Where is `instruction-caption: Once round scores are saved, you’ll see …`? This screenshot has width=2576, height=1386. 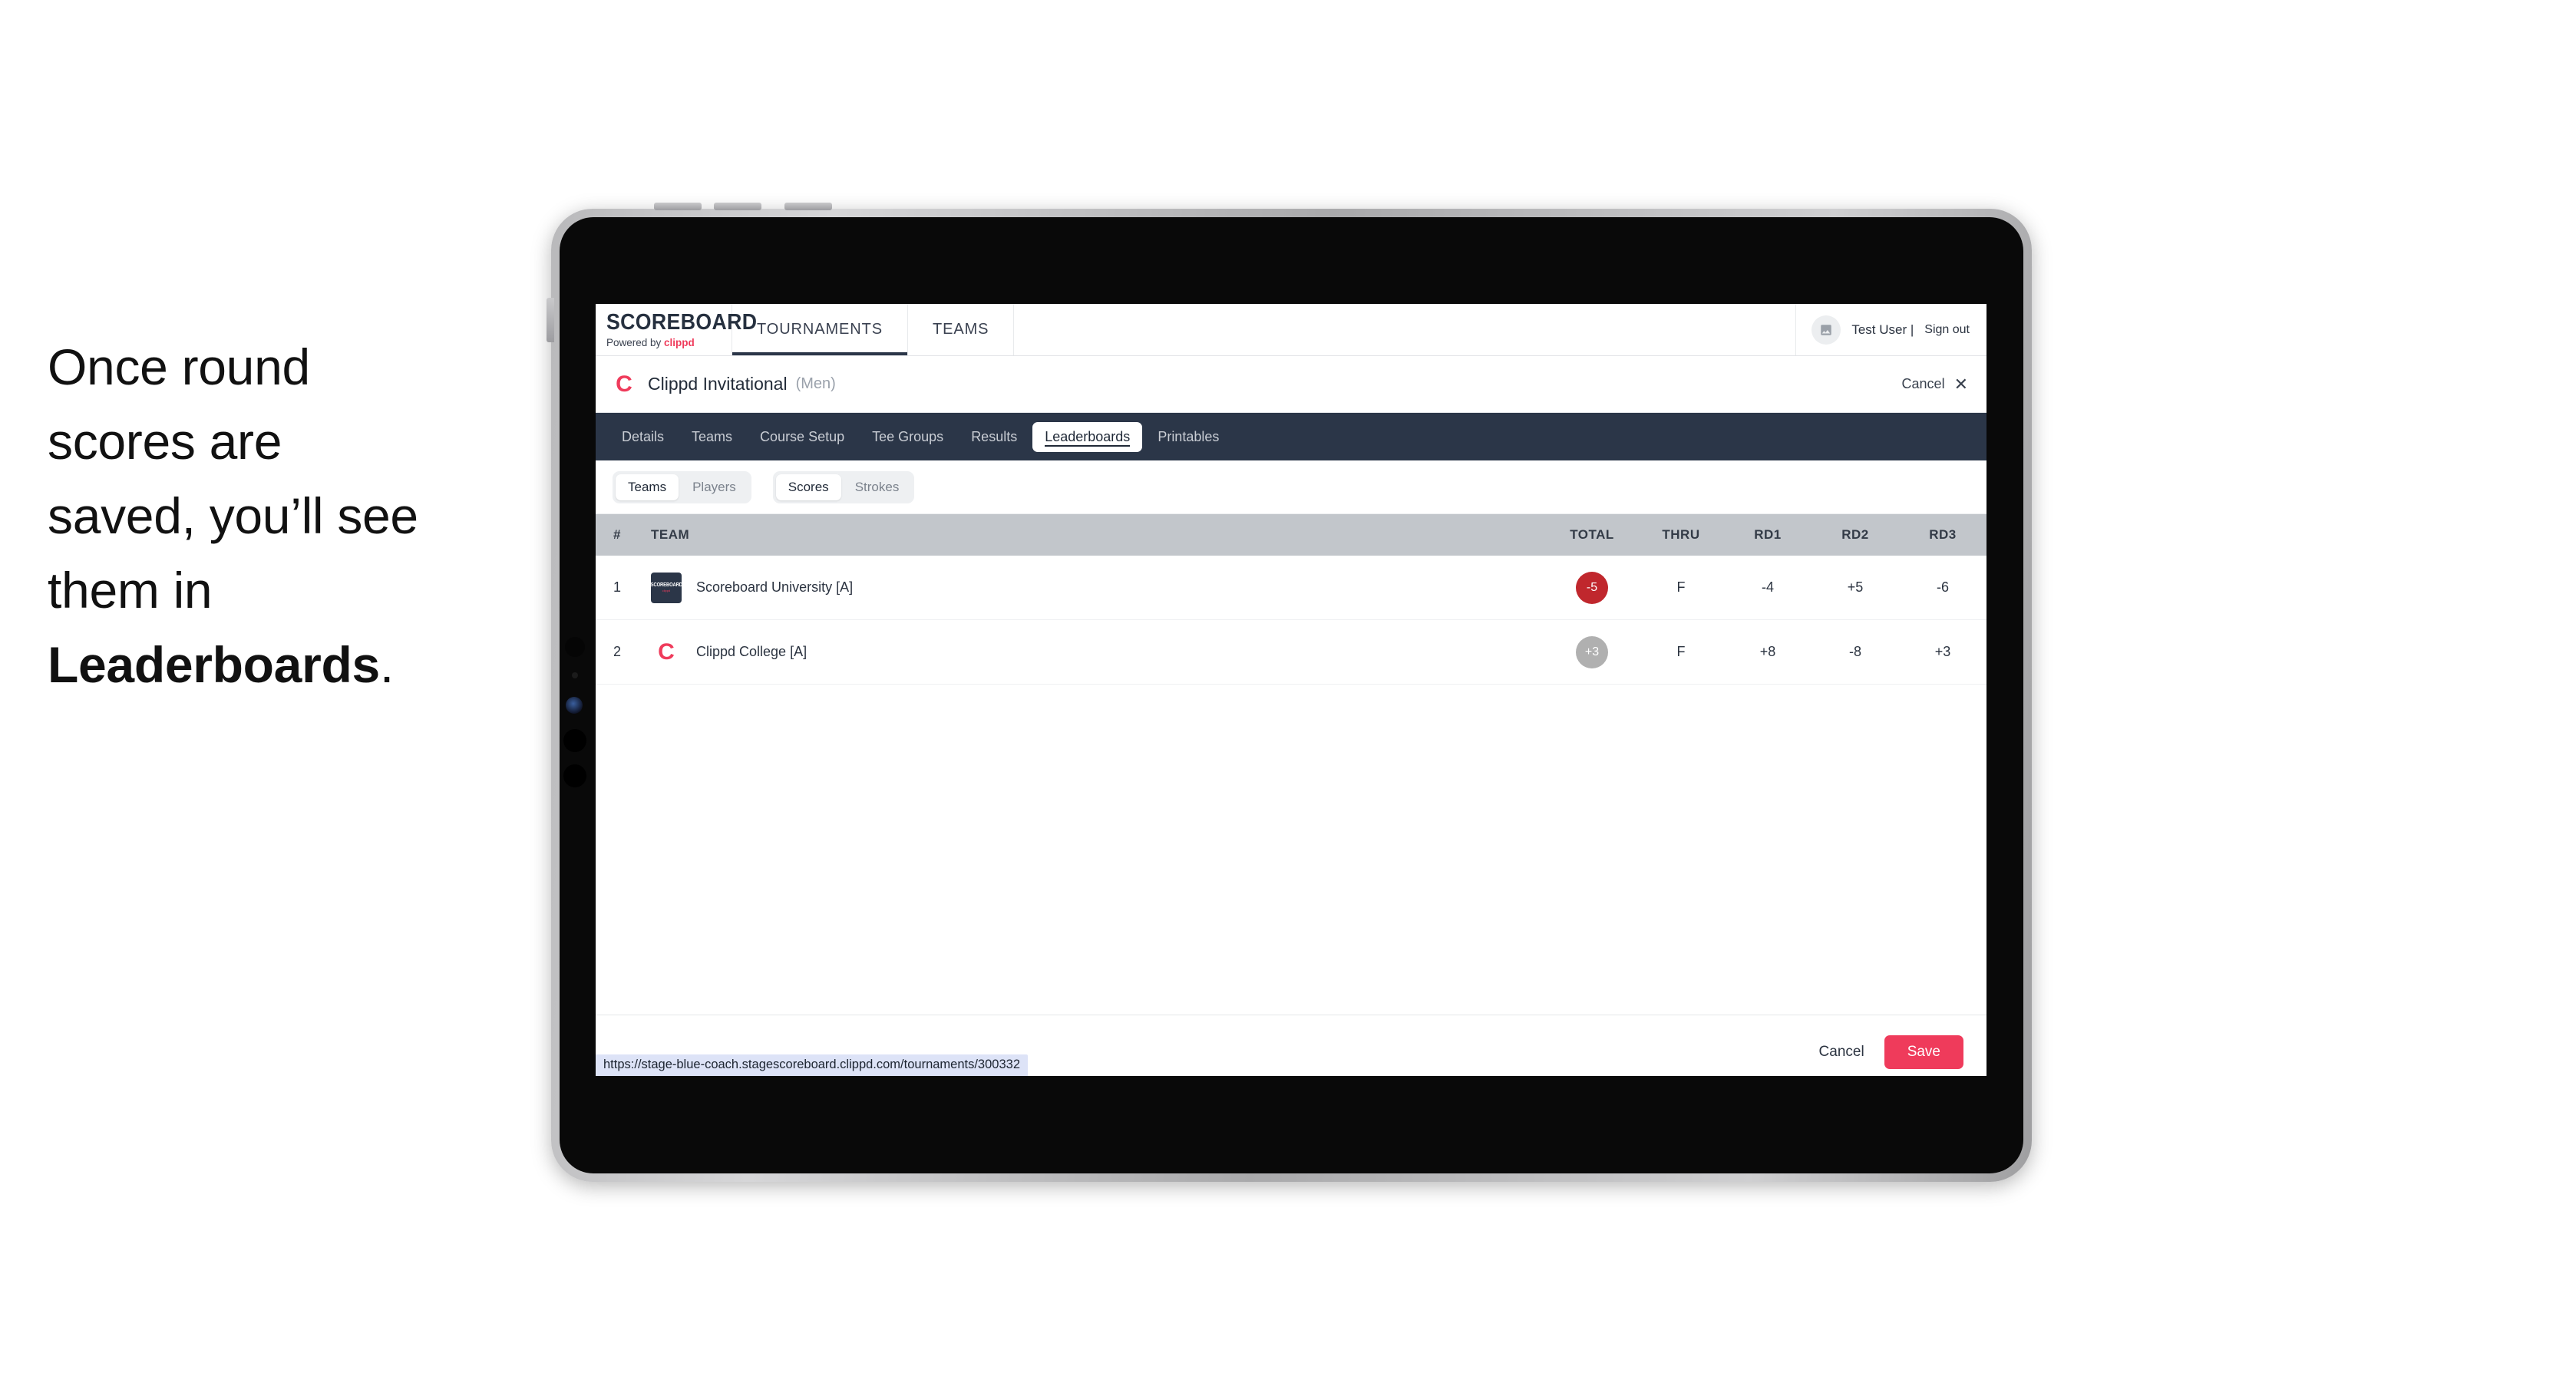
instruction-caption: Once round scores are saved, you’ll see … is located at coordinates (285, 516).